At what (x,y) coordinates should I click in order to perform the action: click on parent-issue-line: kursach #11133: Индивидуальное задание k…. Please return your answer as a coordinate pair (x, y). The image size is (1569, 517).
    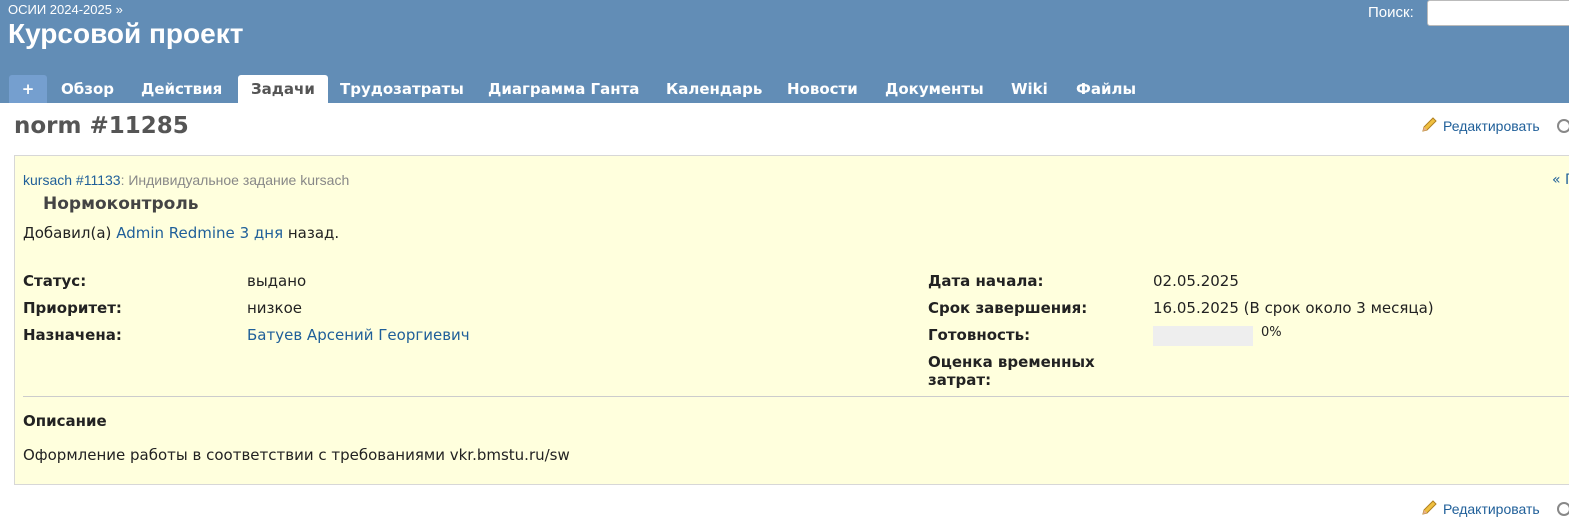
    Looking at the image, I should click on (186, 180).